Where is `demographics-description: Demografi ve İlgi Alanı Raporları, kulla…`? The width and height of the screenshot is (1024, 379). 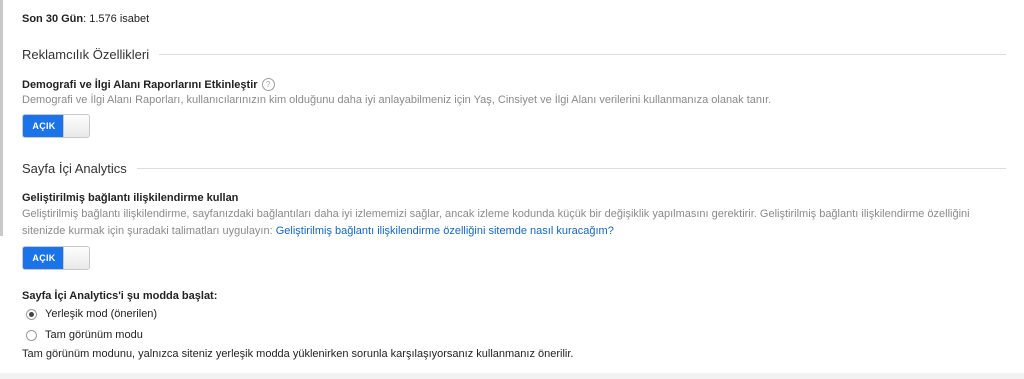
demographics-description: Demografi ve İlgi Alanı Raporları, kulla… is located at coordinates (397, 100).